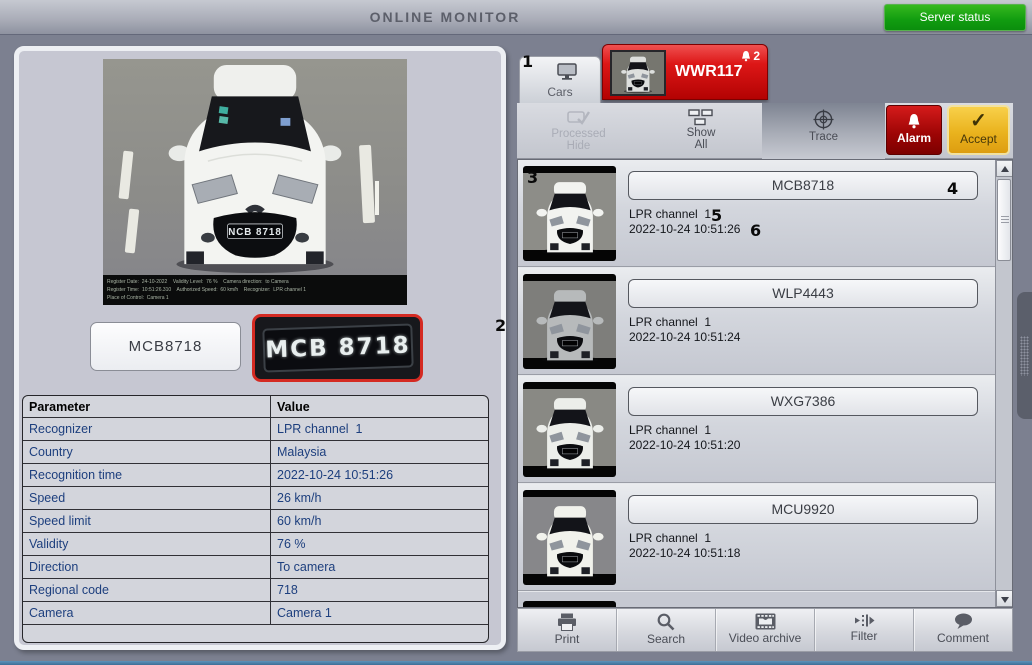 The width and height of the screenshot is (1032, 665). What do you see at coordinates (685, 553) in the screenshot?
I see `list-time: 2022-10-24 10:51:18` at bounding box center [685, 553].